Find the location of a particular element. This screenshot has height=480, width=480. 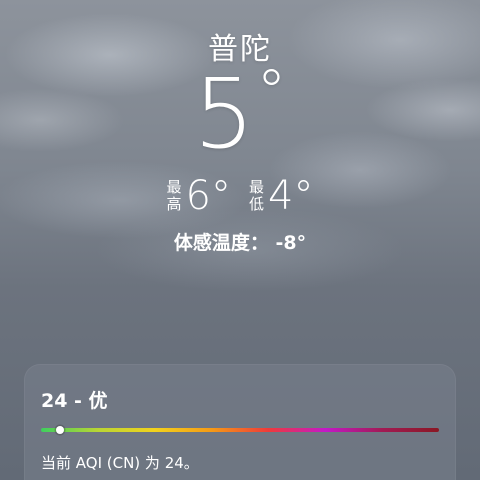

low-value: 4° is located at coordinates (291, 196).